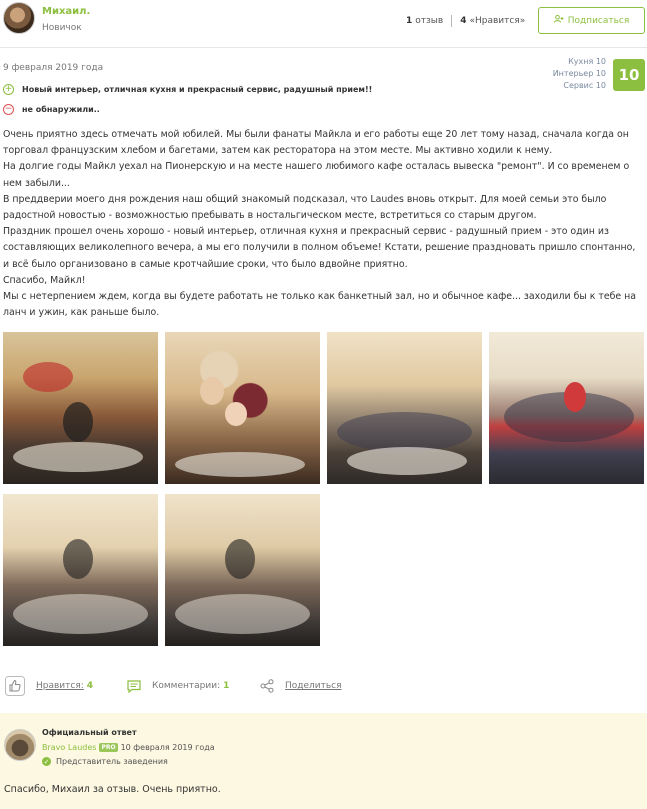  What do you see at coordinates (629, 75) in the screenshot?
I see `total-score-badge: 10` at bounding box center [629, 75].